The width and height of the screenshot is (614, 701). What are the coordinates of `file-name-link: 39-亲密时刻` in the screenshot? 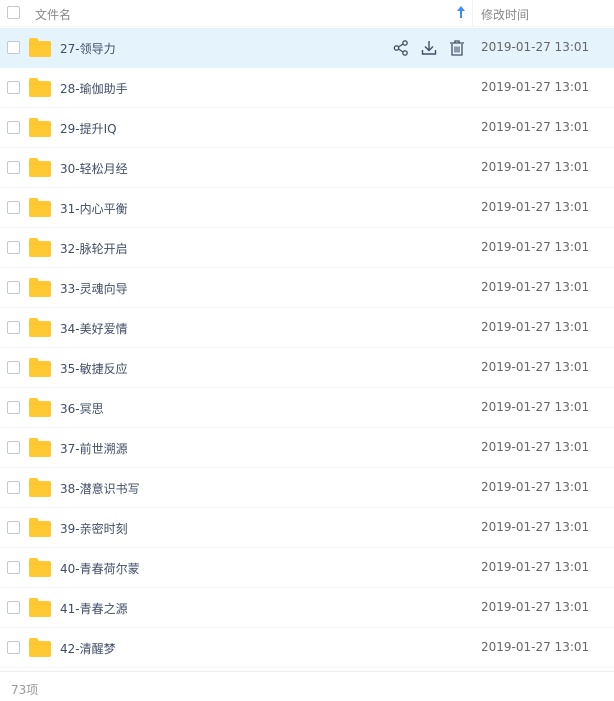 It's located at (94, 528).